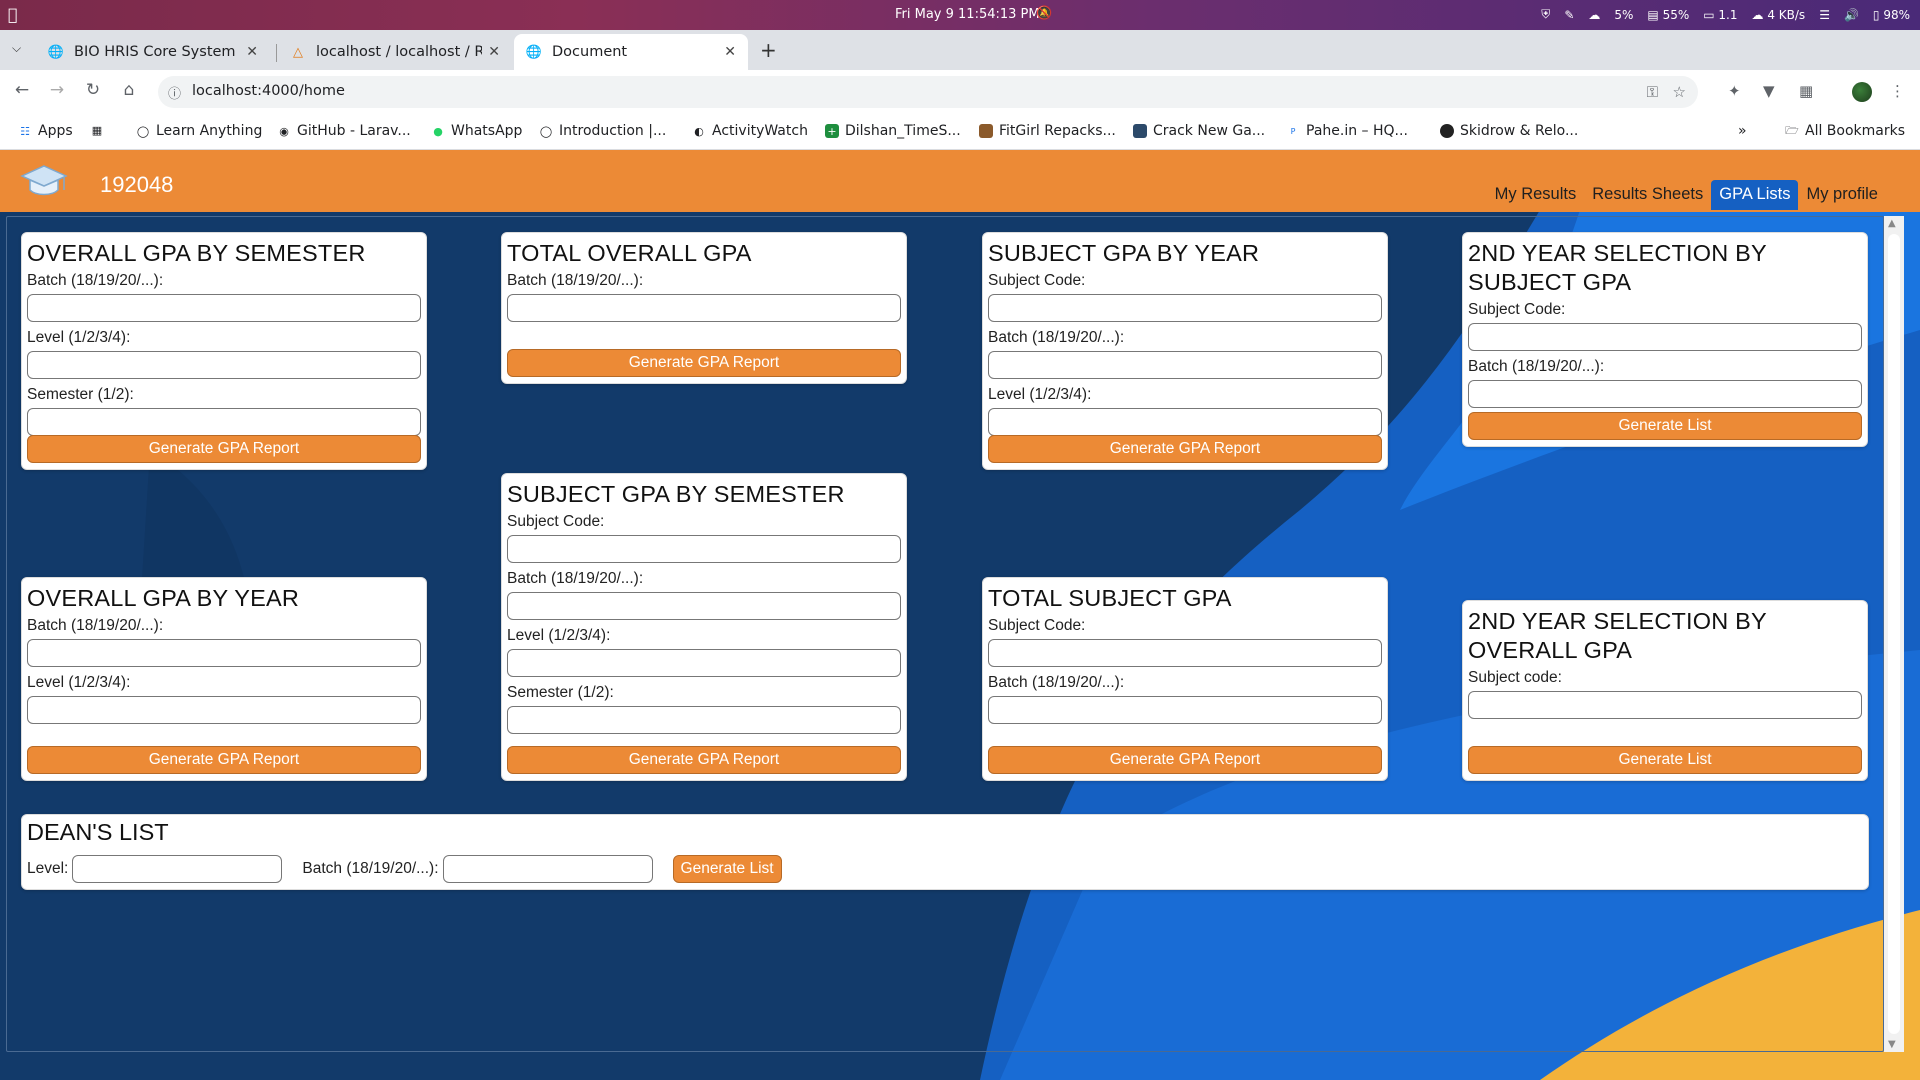 This screenshot has height=1080, width=1920. Describe the element at coordinates (1845, 131) in the screenshot. I see `all-bookmarks: 🗁 All Bookmarks` at that location.